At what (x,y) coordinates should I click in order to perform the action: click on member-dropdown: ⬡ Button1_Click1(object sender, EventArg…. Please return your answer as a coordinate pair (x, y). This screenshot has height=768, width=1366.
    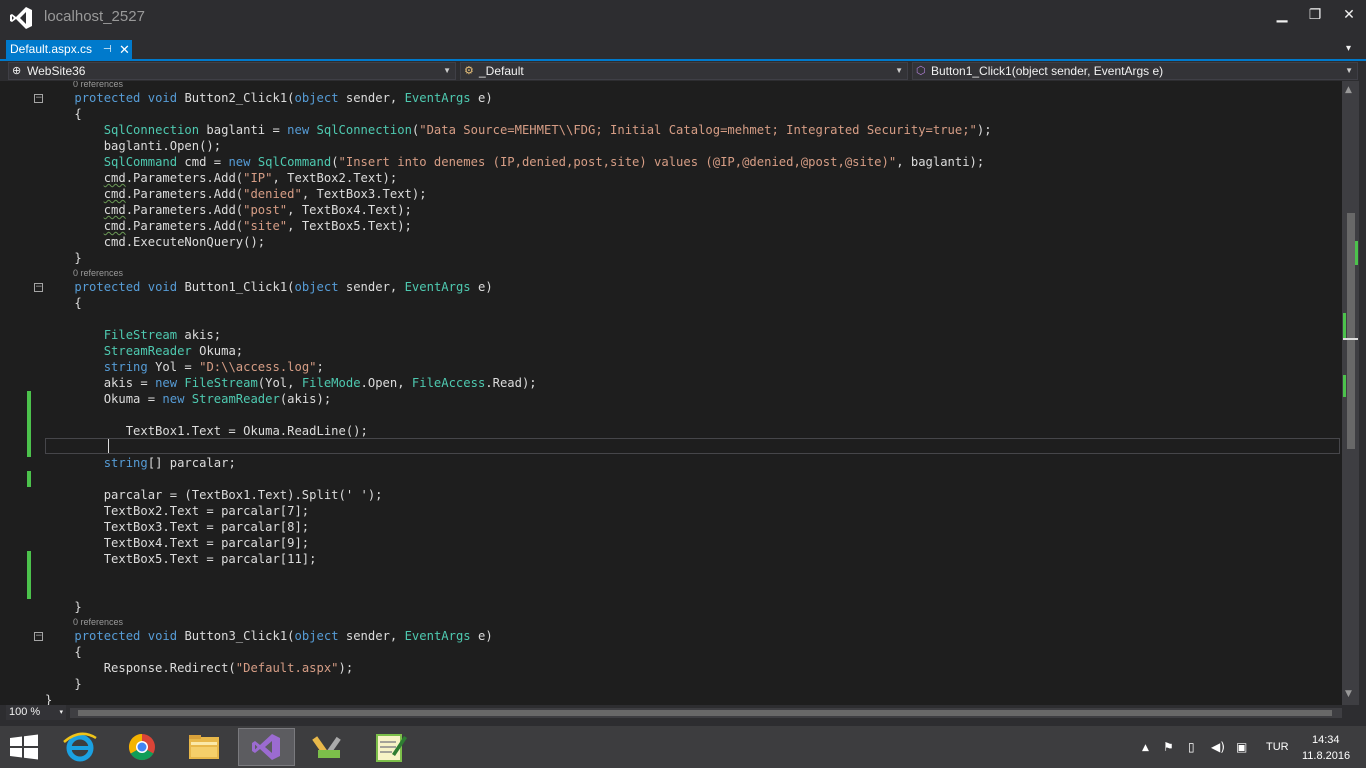
    Looking at the image, I should click on (1135, 71).